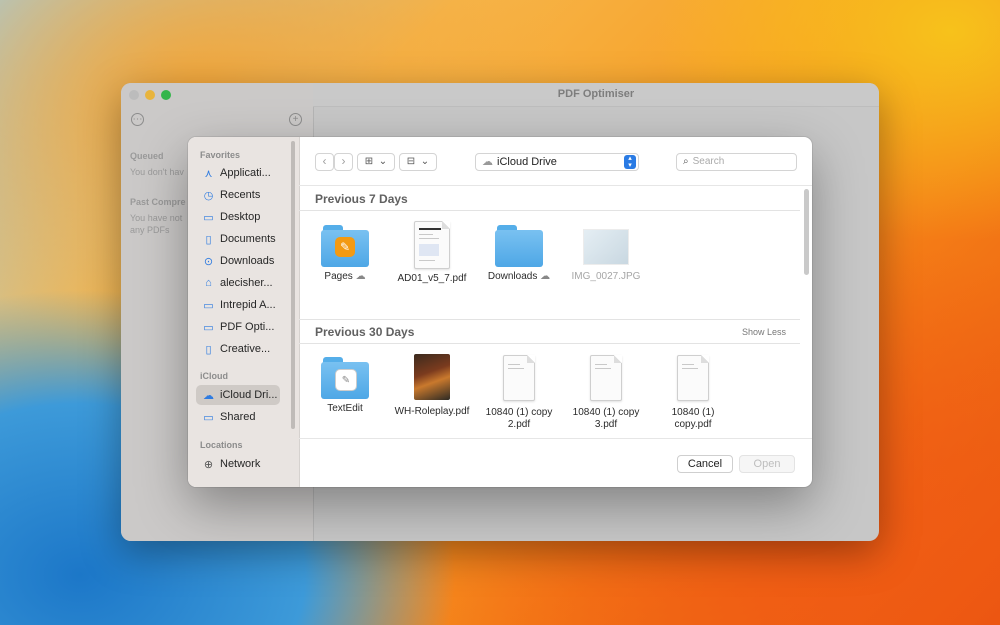 The width and height of the screenshot is (1000, 625). I want to click on divider, so click(549, 210).